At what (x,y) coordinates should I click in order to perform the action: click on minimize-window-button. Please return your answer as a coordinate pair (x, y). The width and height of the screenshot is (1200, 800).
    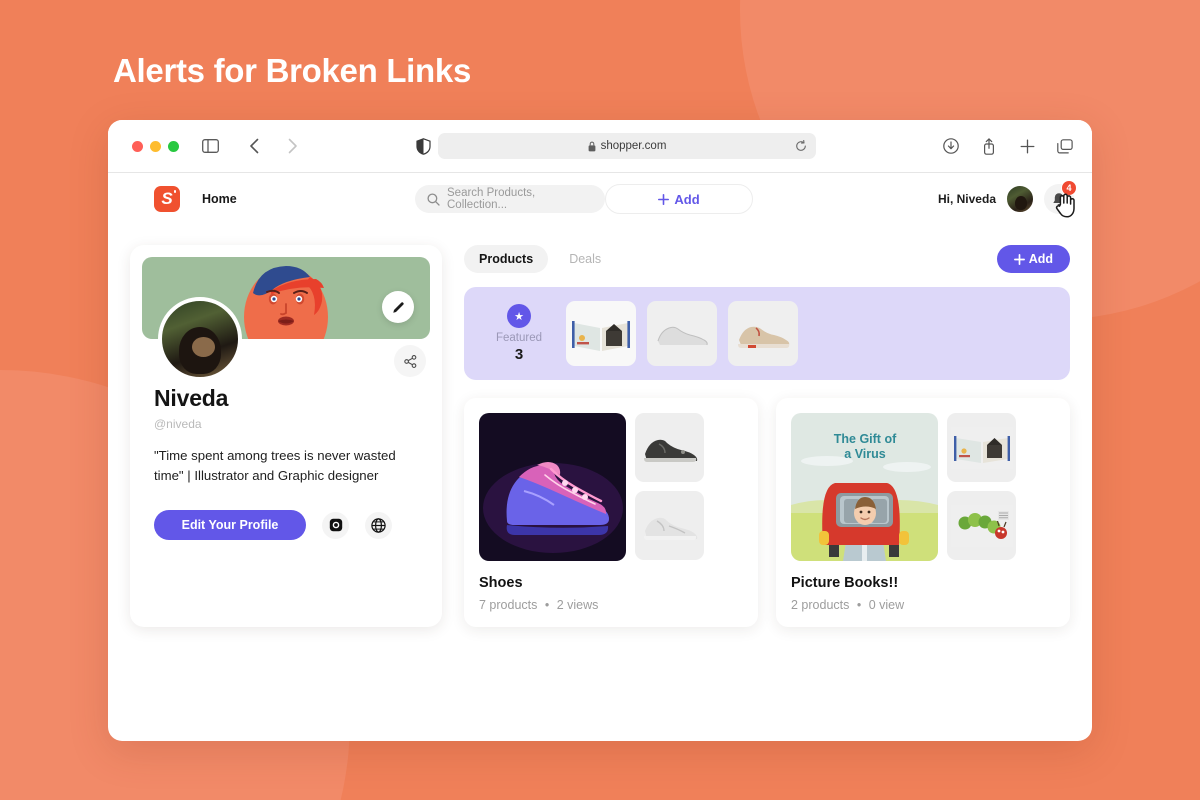
    Looking at the image, I should click on (155, 146).